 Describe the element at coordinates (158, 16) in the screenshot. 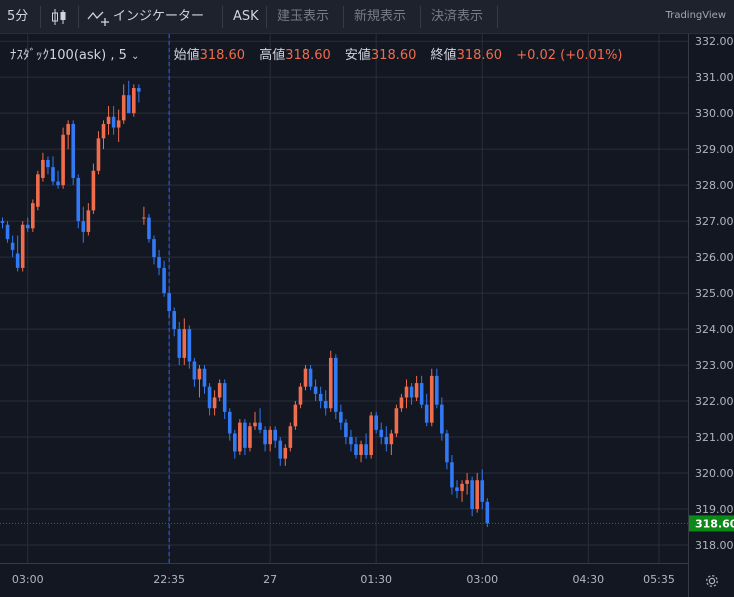

I see `indicator-button: インジケーター` at that location.